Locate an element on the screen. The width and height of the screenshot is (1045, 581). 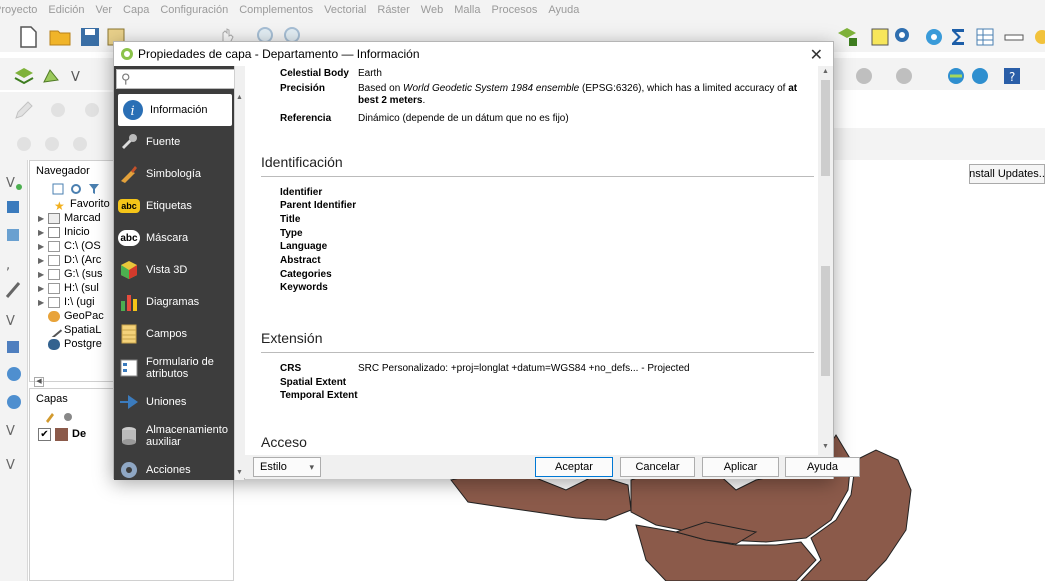
menu-capa: Capa is located at coordinates (136, 10).